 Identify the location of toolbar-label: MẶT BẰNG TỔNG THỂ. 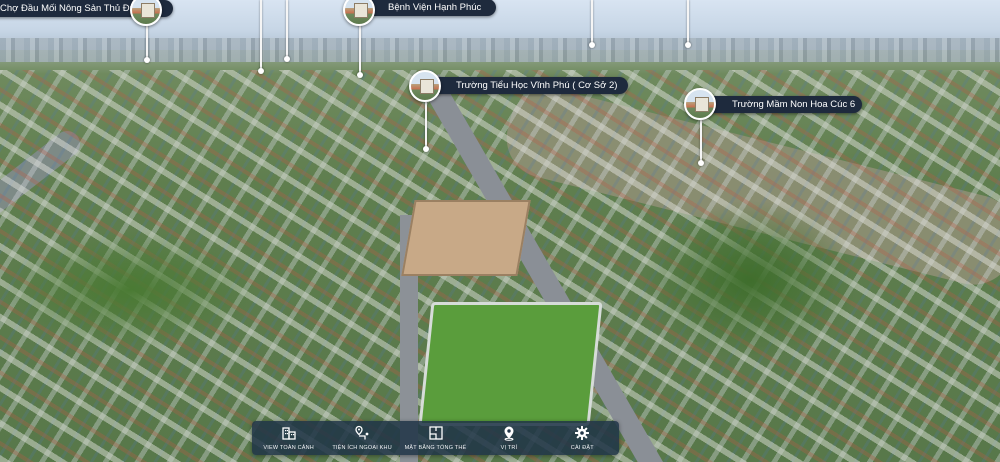
(435, 448).